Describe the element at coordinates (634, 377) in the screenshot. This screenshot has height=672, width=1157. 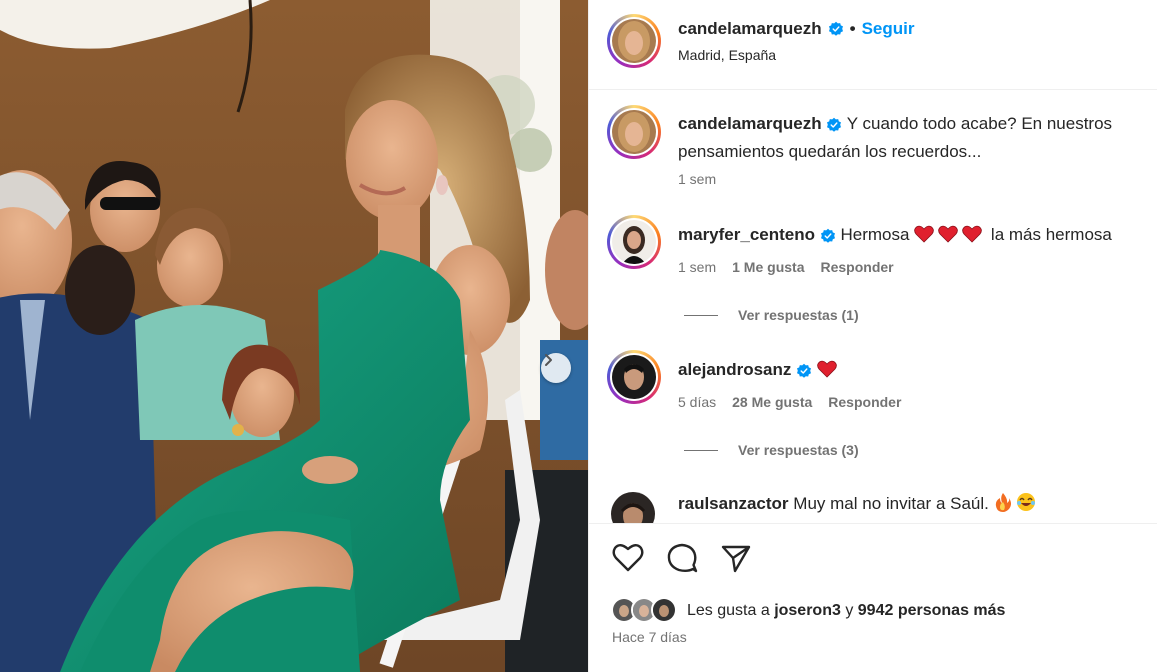
I see `comment-avatar-alejandrosanz` at that location.